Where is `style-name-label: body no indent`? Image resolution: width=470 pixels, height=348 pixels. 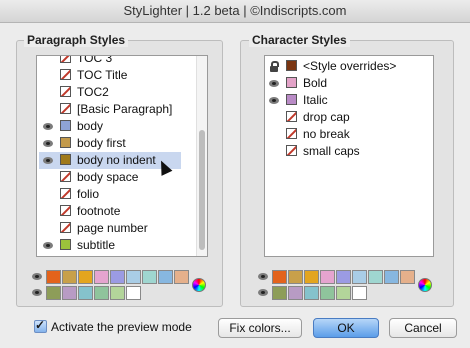
style-name-label: body no indent is located at coordinates (116, 160).